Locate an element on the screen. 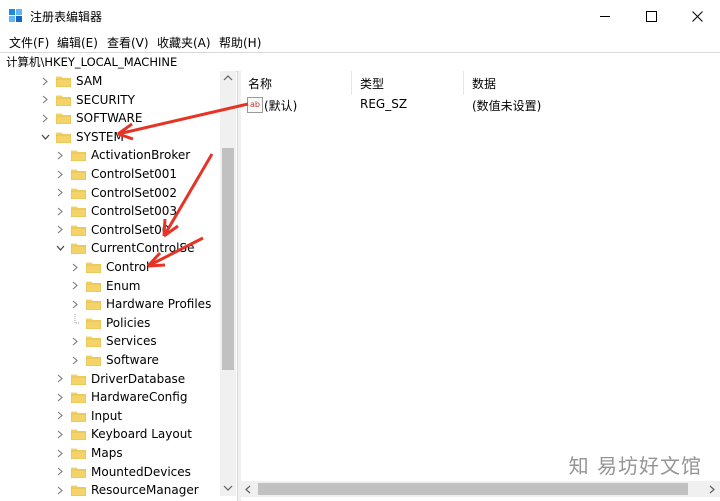 The image size is (720, 501). arrow-to-currentcontrolset is located at coordinates (188, 195).